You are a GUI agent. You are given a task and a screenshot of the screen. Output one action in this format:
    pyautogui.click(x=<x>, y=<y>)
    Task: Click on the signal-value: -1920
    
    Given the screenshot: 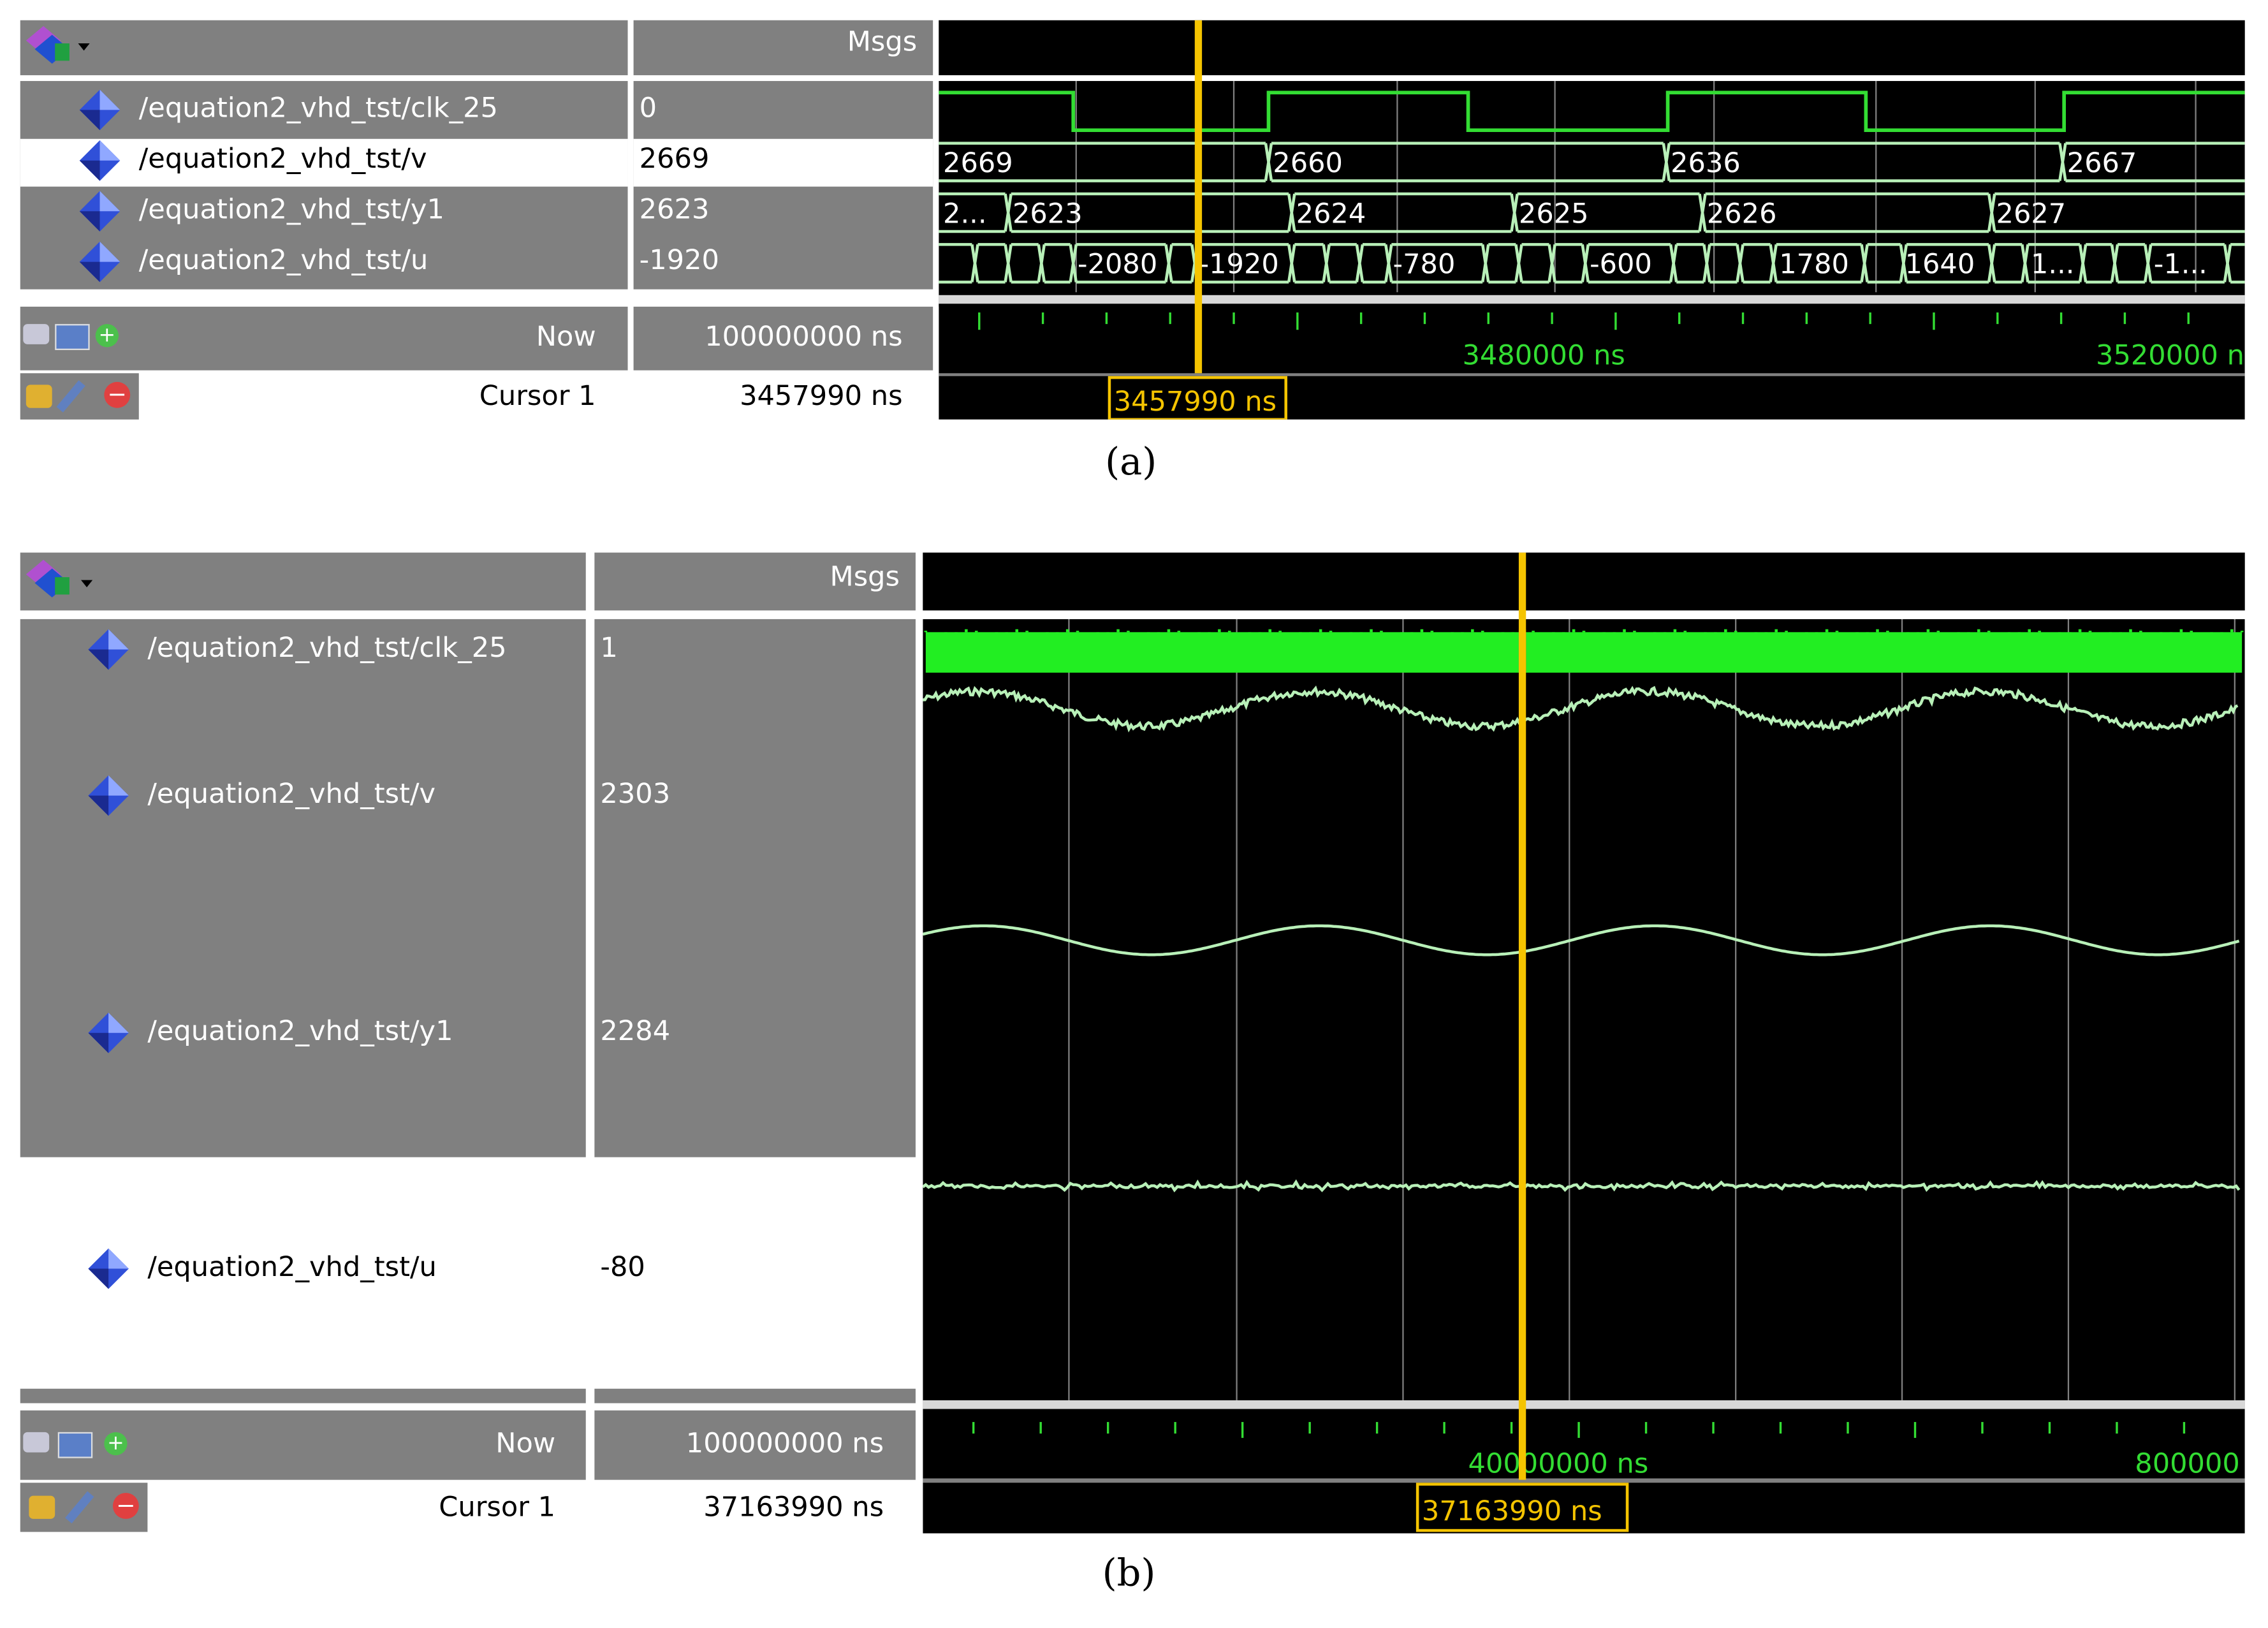 What is the action you would take?
    pyautogui.click(x=679, y=260)
    